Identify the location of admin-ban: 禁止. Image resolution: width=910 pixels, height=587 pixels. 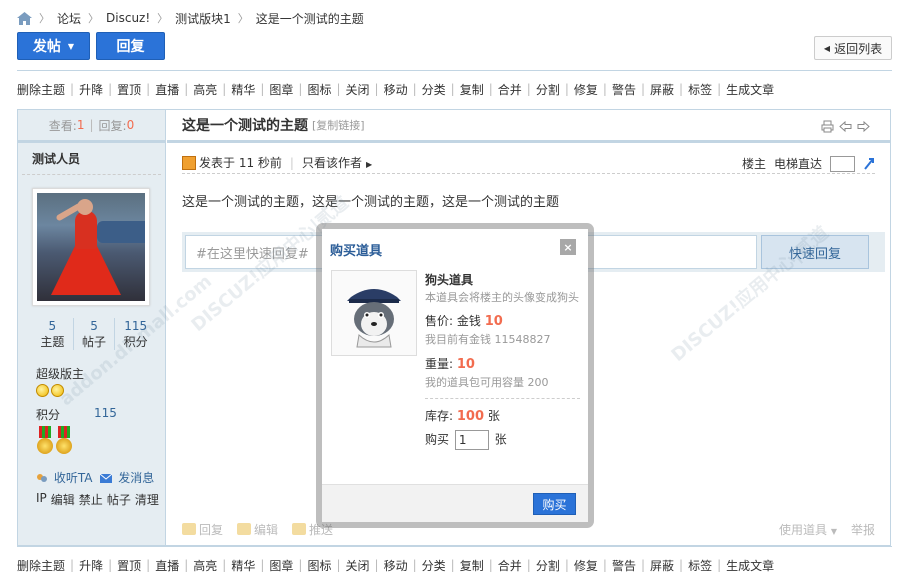
(91, 499).